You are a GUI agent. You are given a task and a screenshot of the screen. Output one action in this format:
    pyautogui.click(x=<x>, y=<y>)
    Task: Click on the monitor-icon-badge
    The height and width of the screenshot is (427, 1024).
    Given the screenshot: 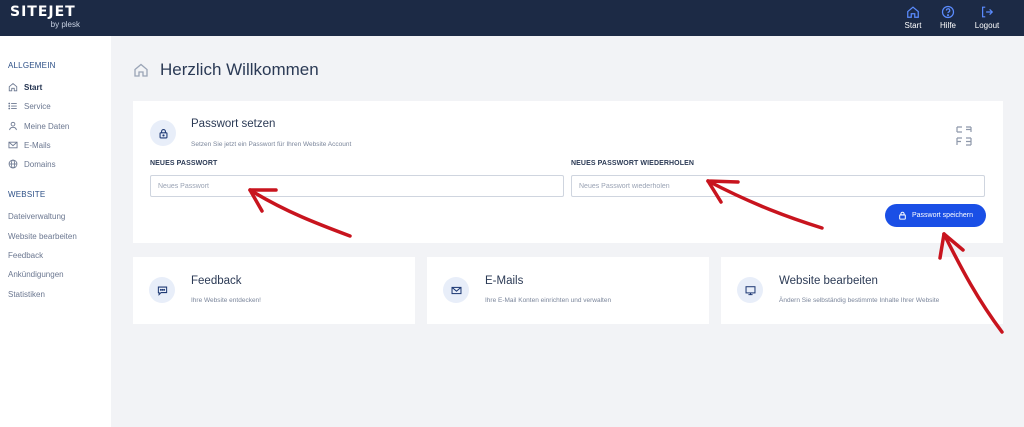 What is the action you would take?
    pyautogui.click(x=750, y=290)
    